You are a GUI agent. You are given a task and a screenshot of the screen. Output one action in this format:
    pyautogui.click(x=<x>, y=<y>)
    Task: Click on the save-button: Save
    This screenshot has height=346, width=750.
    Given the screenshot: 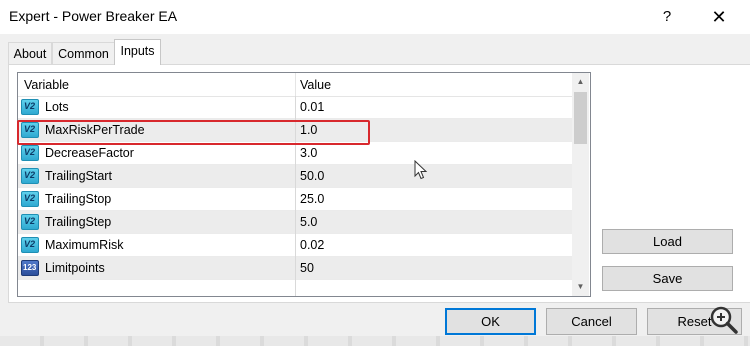 What is the action you would take?
    pyautogui.click(x=667, y=278)
    